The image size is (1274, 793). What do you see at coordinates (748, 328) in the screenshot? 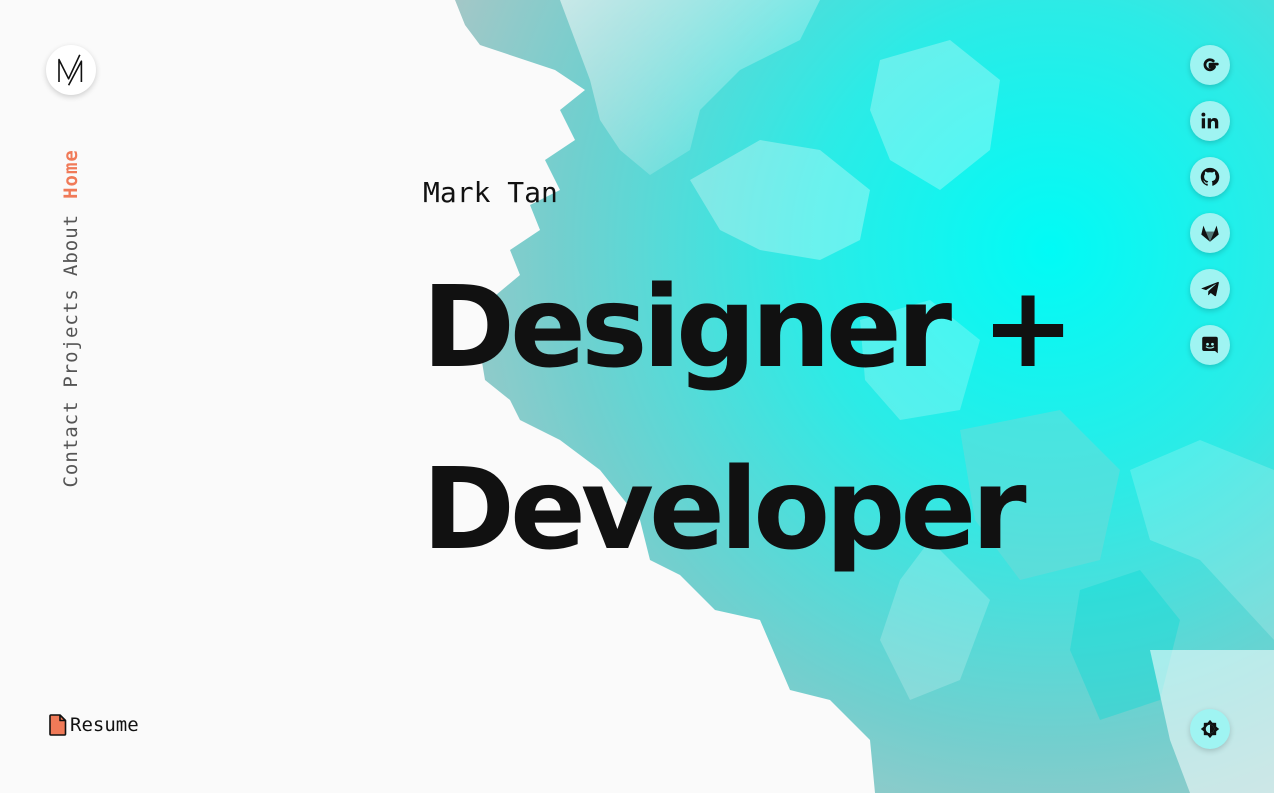
I see `hero-headline-line1: Designer +` at bounding box center [748, 328].